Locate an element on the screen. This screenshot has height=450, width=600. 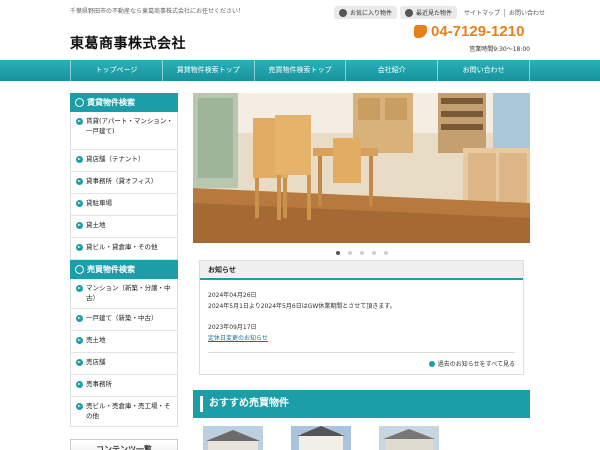
recent-label: 最近見た物件 is located at coordinates (434, 13).